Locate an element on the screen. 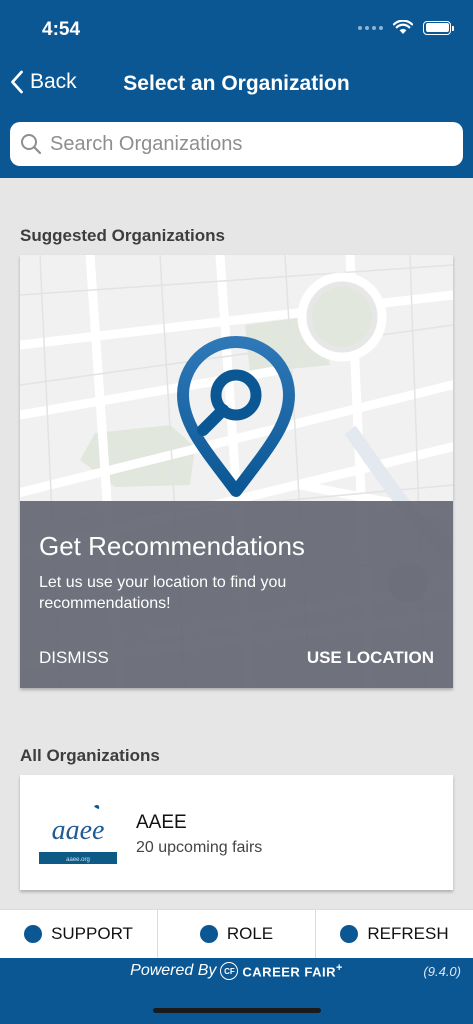 This screenshot has width=473, height=1024. role-label: ROLE is located at coordinates (250, 933).